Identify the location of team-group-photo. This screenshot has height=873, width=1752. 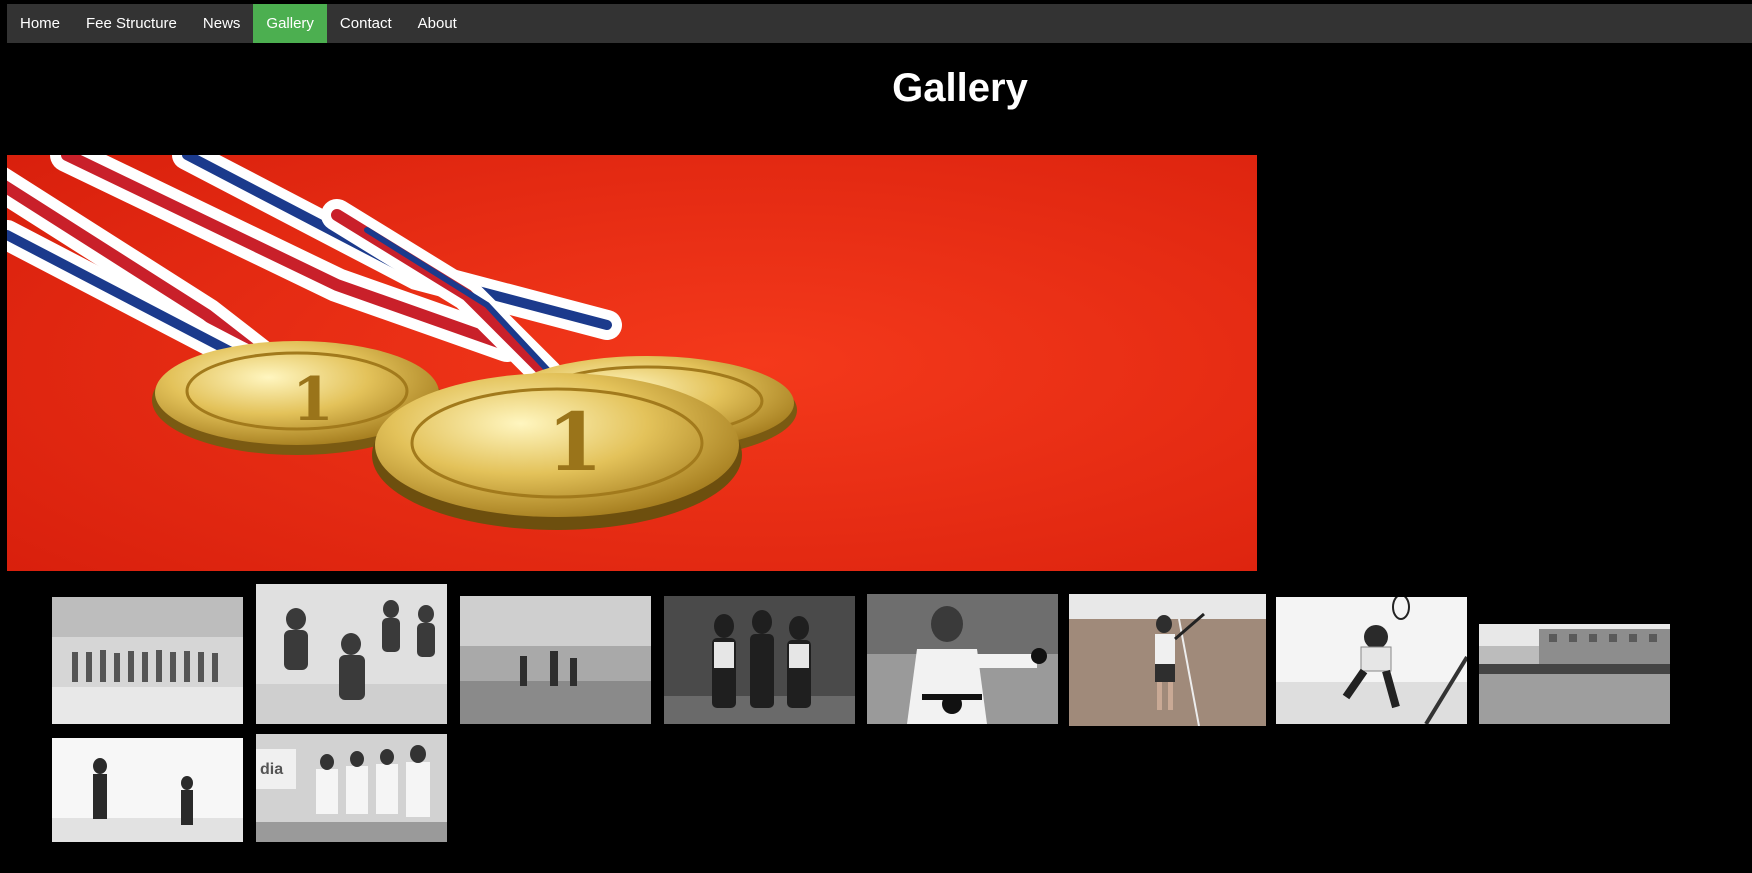
(147, 660).